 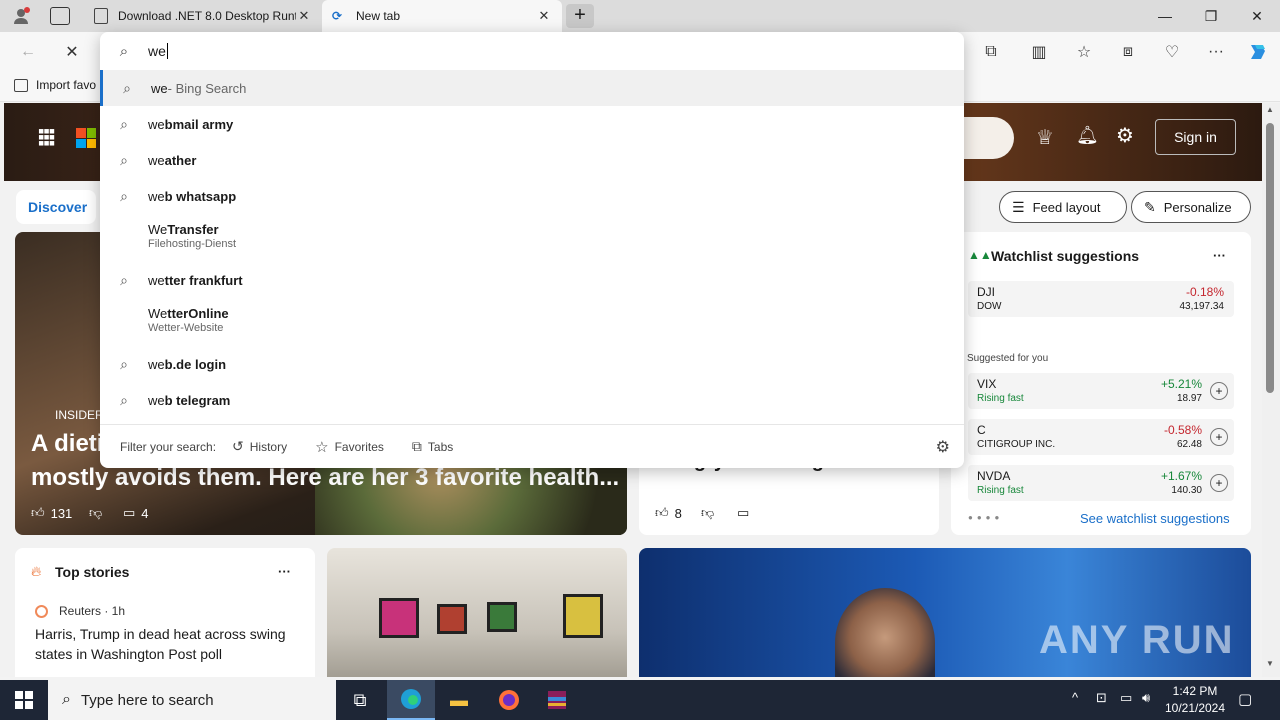 What do you see at coordinates (987, 138) in the screenshot?
I see `copilot-banner-icon` at bounding box center [987, 138].